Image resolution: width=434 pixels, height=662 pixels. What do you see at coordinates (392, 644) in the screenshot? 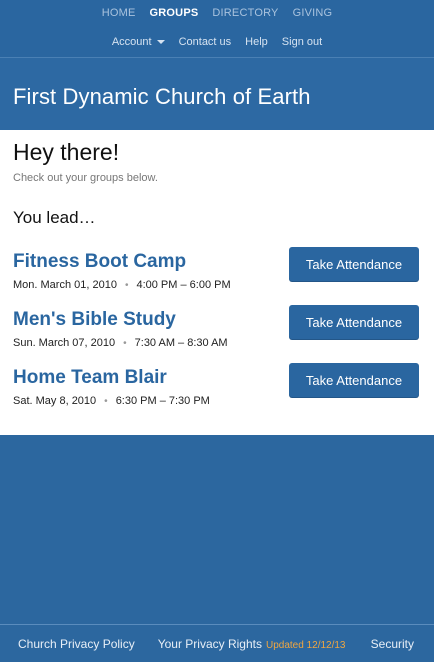
I see `security-link: Security` at bounding box center [392, 644].